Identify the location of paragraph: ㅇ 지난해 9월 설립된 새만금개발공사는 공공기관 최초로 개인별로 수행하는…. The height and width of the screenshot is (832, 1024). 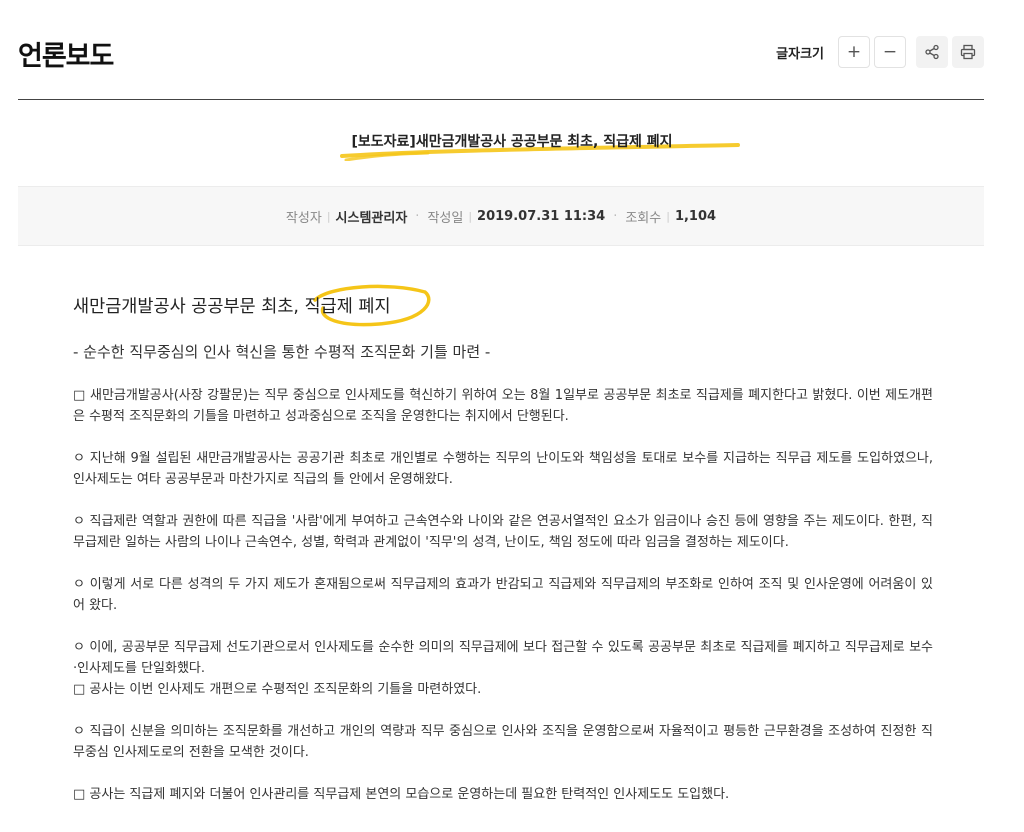
(503, 469).